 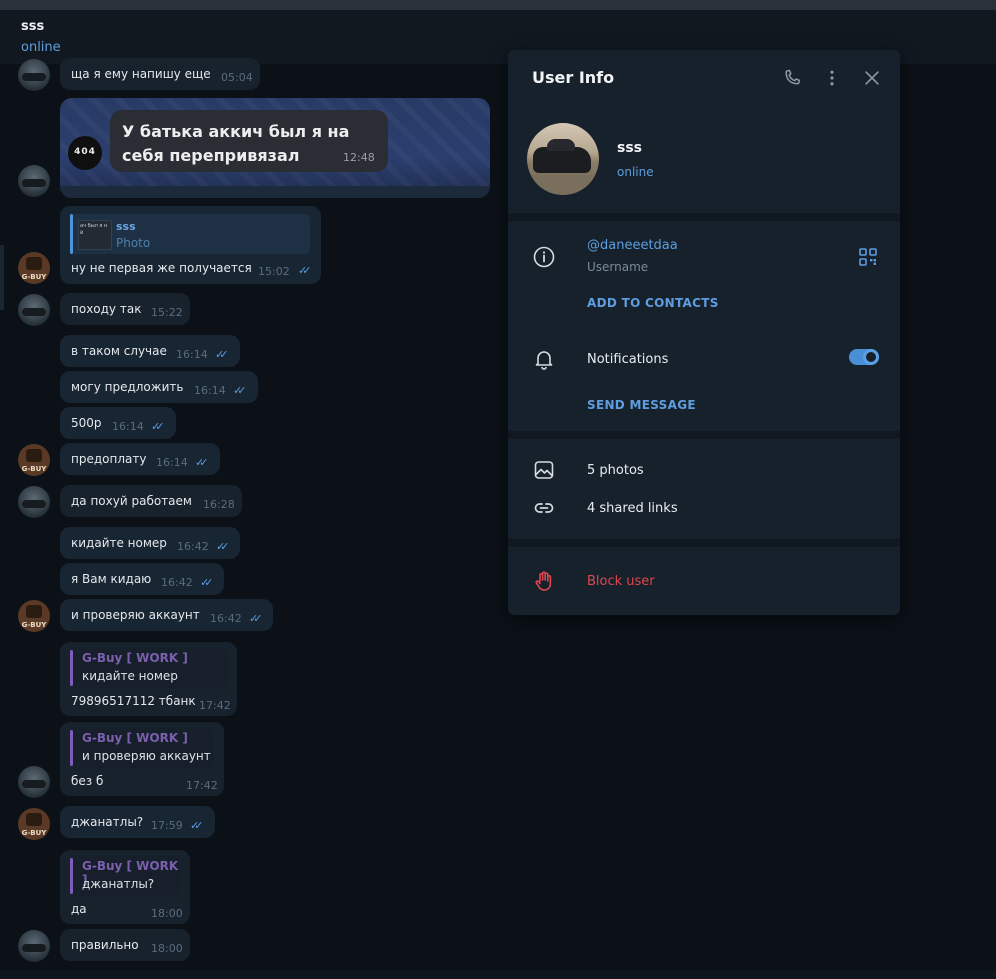 I want to click on add-to-contacts-button: ADD TO CONTACTS, so click(x=653, y=303).